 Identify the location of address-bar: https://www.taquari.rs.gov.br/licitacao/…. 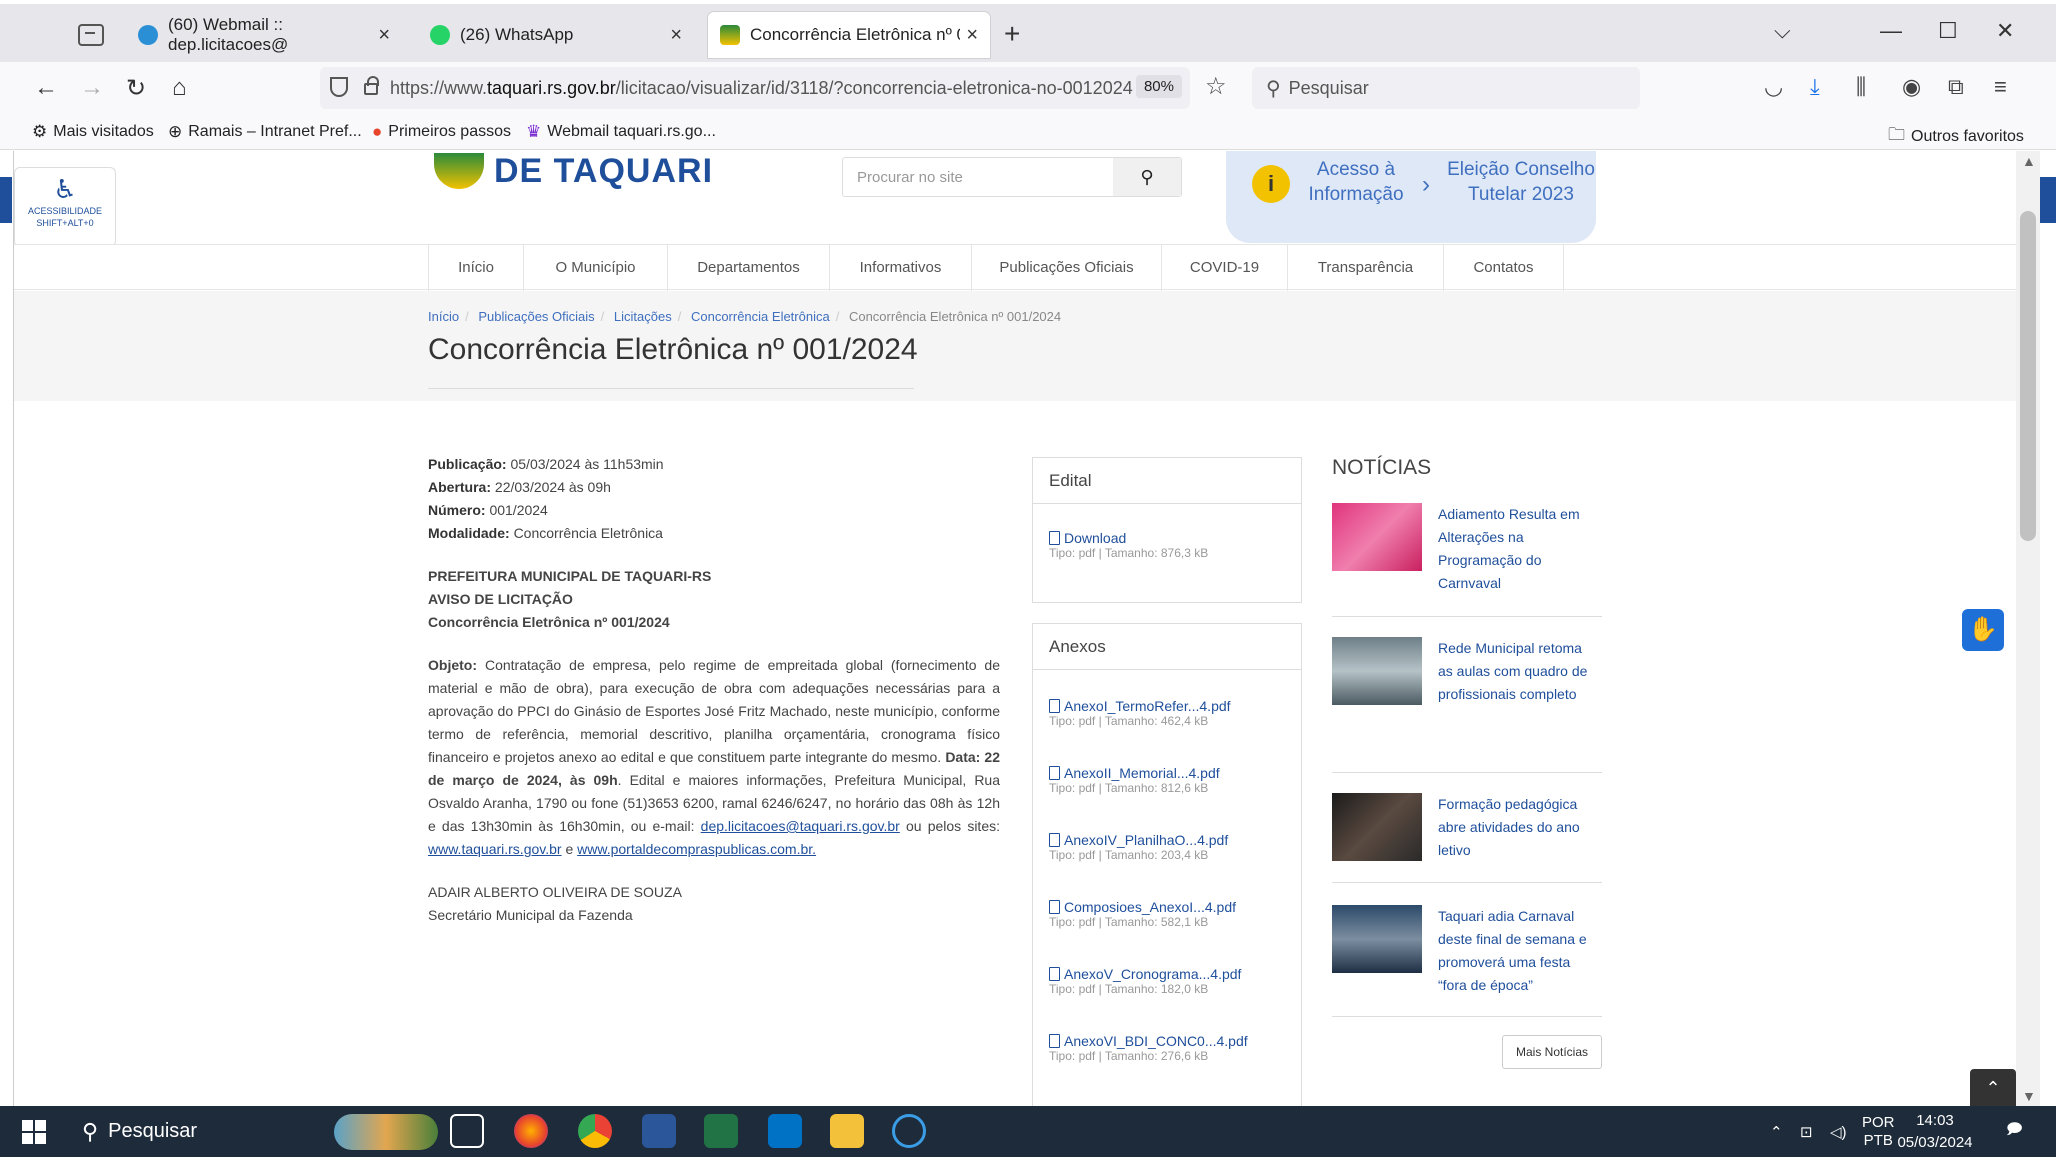
(755, 88).